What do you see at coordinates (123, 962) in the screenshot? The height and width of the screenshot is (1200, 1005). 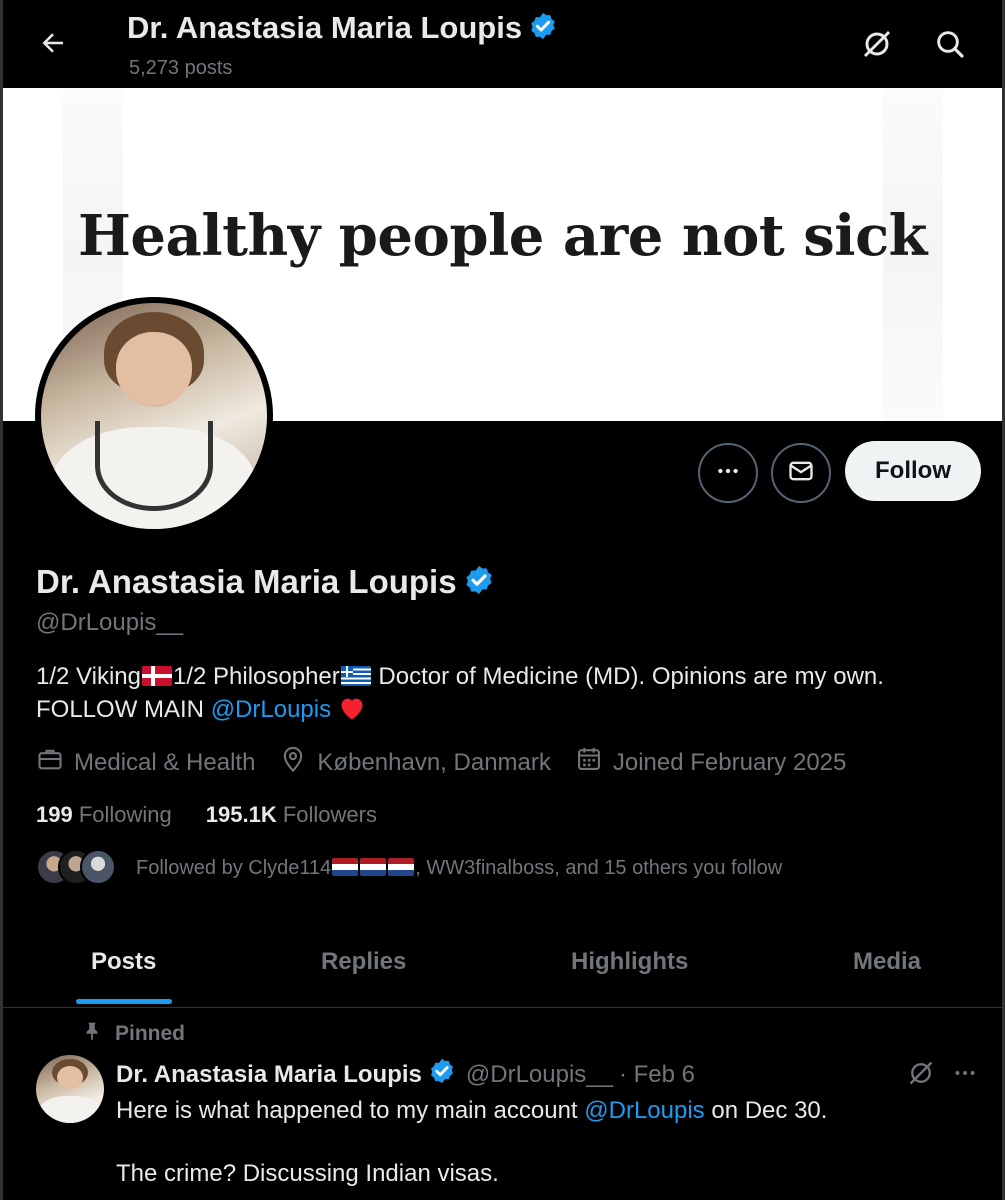 I see `tab-posts: Posts` at bounding box center [123, 962].